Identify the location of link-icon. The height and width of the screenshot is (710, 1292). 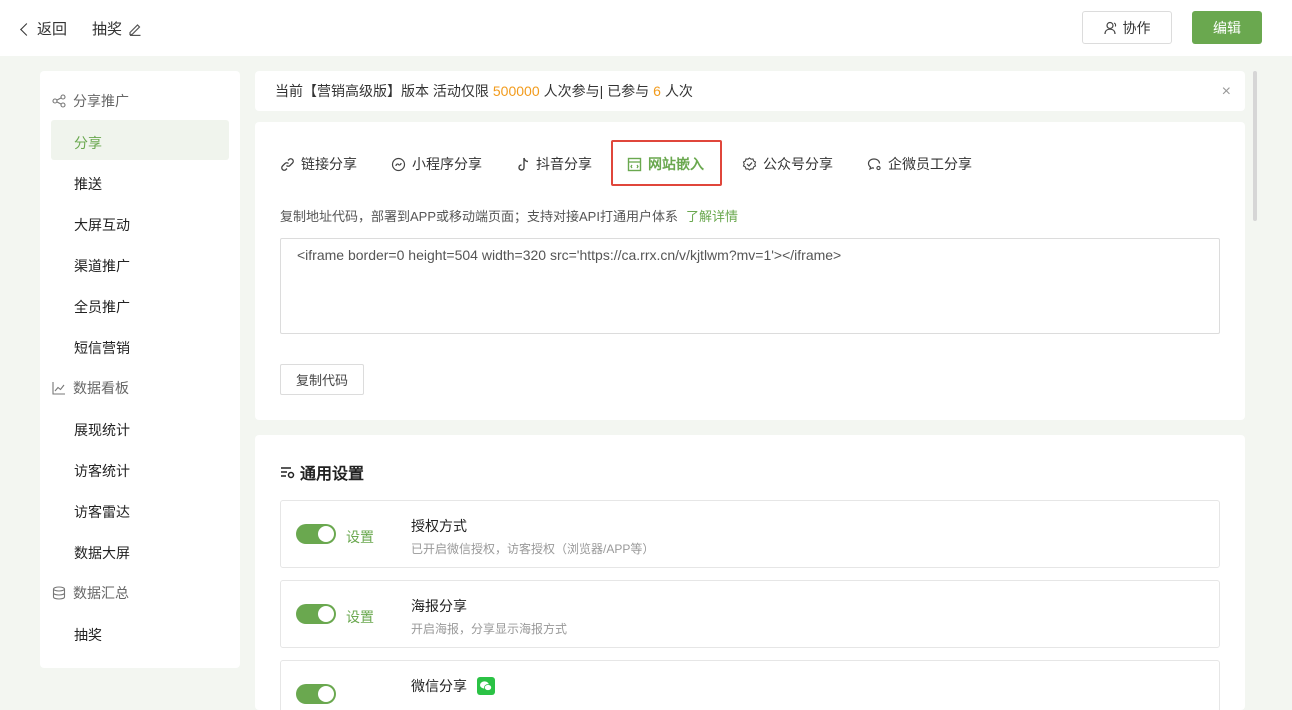
(287, 164).